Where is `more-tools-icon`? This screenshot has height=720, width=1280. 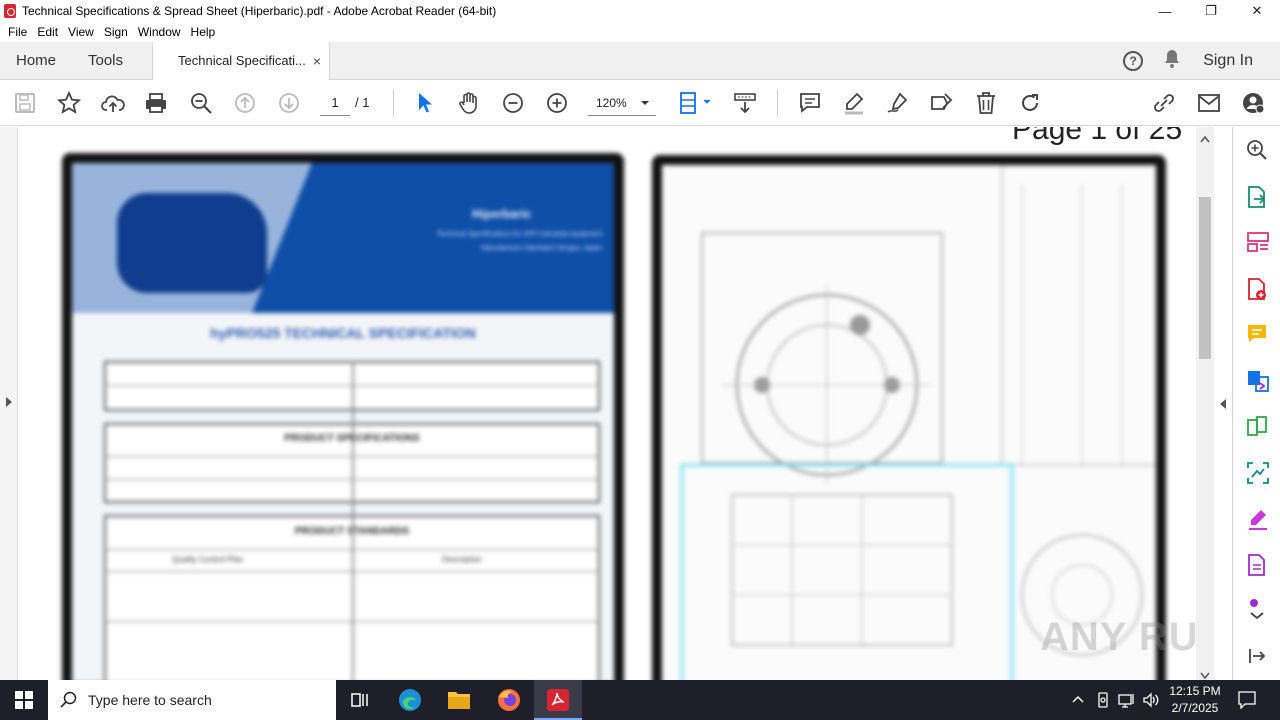
more-tools-icon is located at coordinates (1257, 611).